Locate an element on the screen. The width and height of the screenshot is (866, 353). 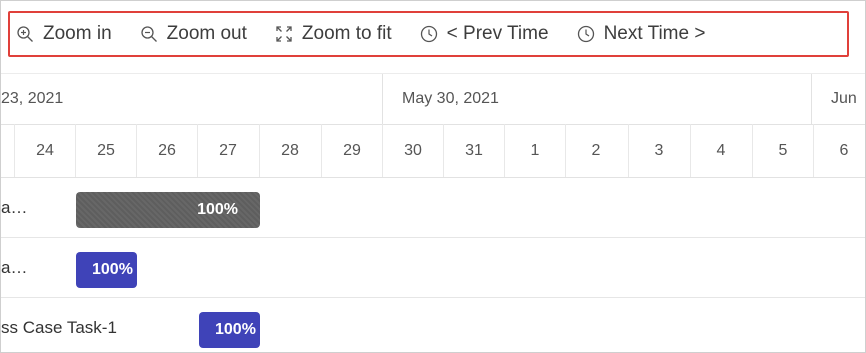
day-cell: 4 is located at coordinates (720, 150).